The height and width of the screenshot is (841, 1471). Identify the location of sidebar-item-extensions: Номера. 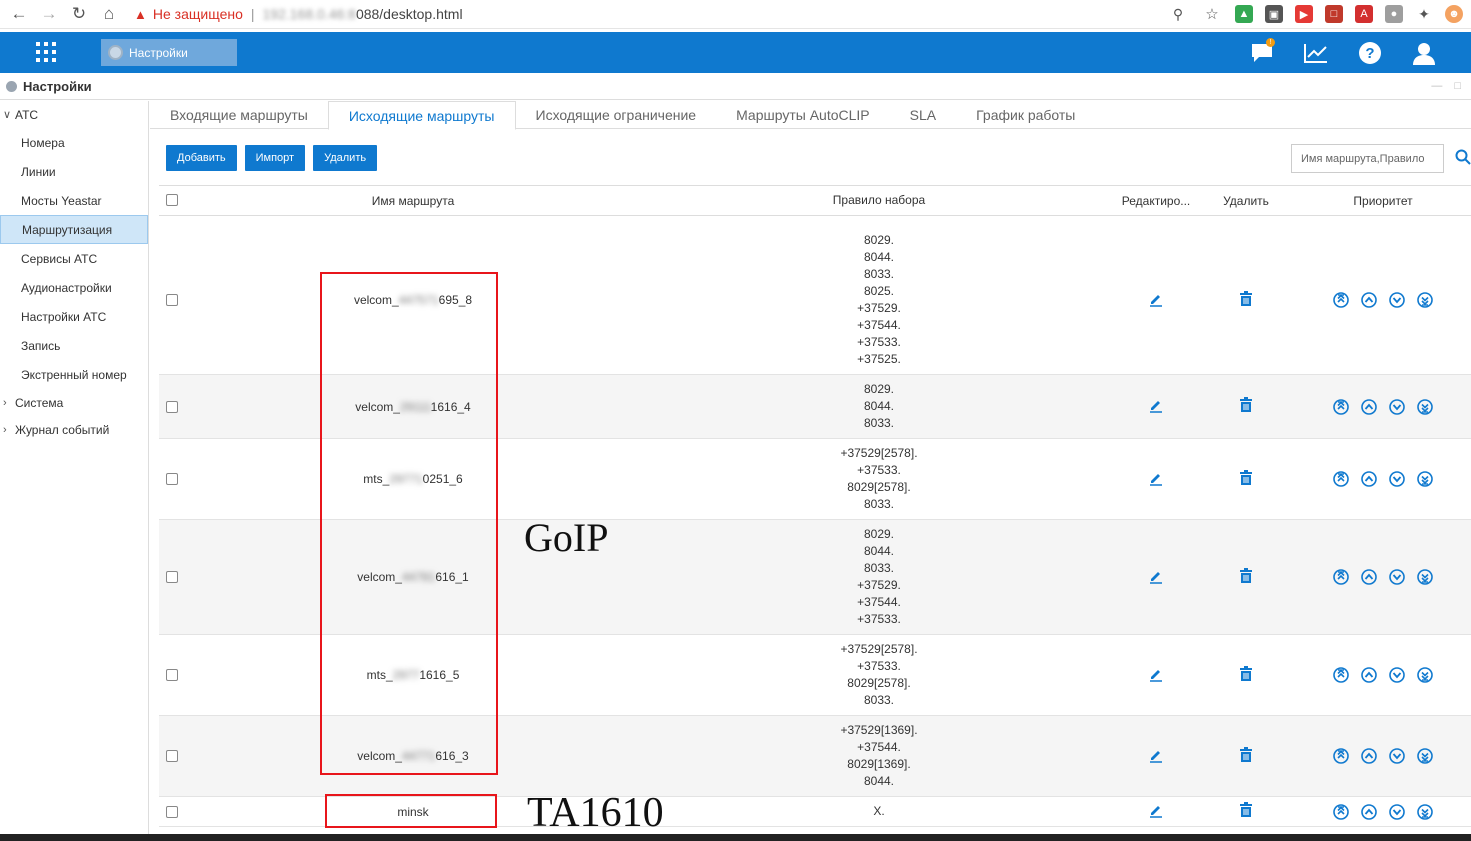
(74, 142).